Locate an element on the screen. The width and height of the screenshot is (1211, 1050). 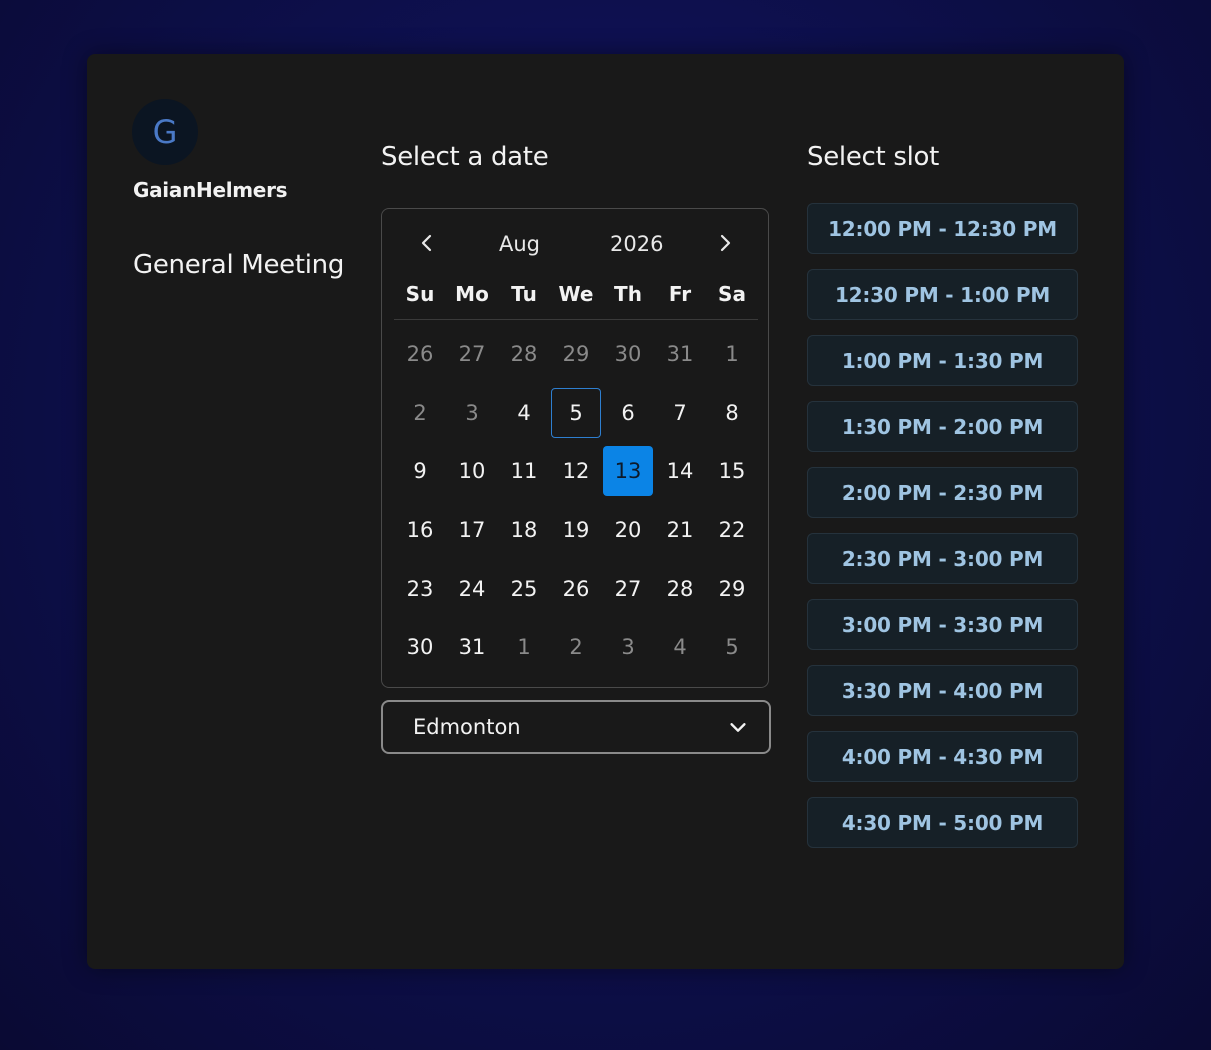
calendar-header: Aug 2026 is located at coordinates (575, 244).